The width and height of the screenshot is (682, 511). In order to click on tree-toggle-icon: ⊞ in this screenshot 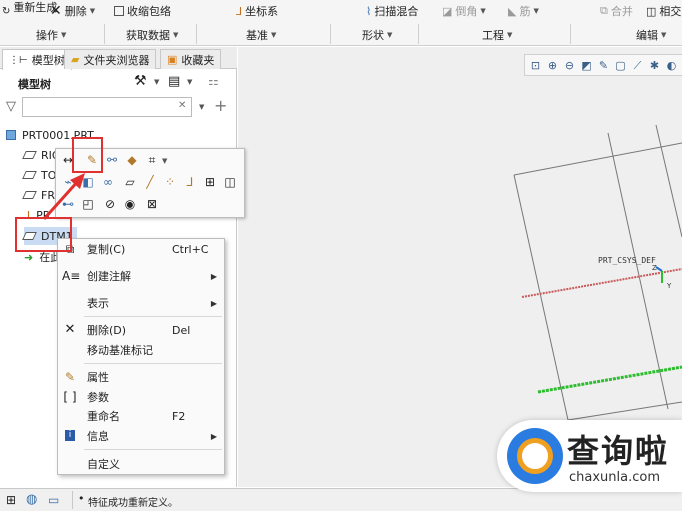, I will do `click(11, 500)`.